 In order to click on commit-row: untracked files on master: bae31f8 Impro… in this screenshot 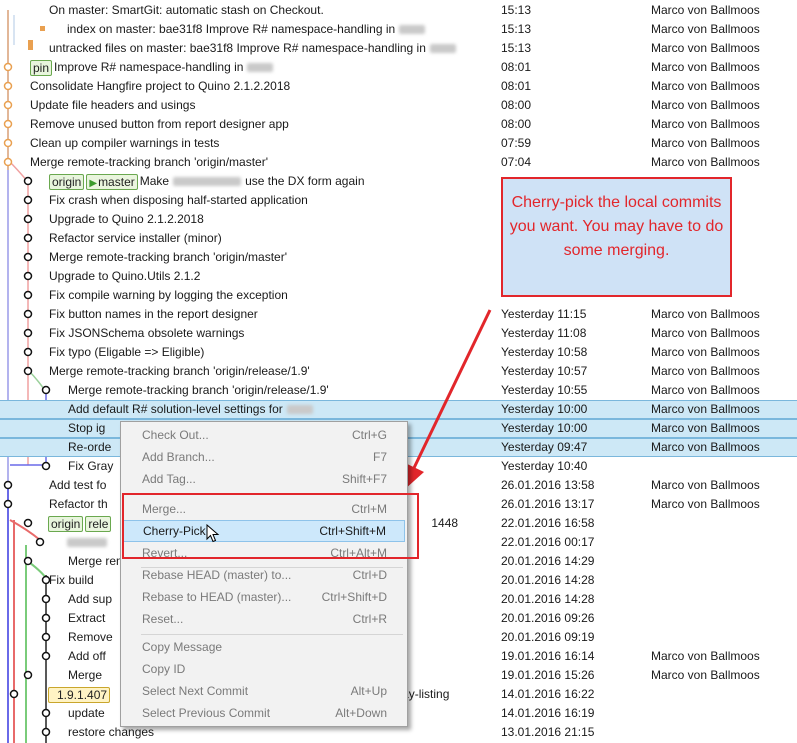, I will do `click(398, 48)`.